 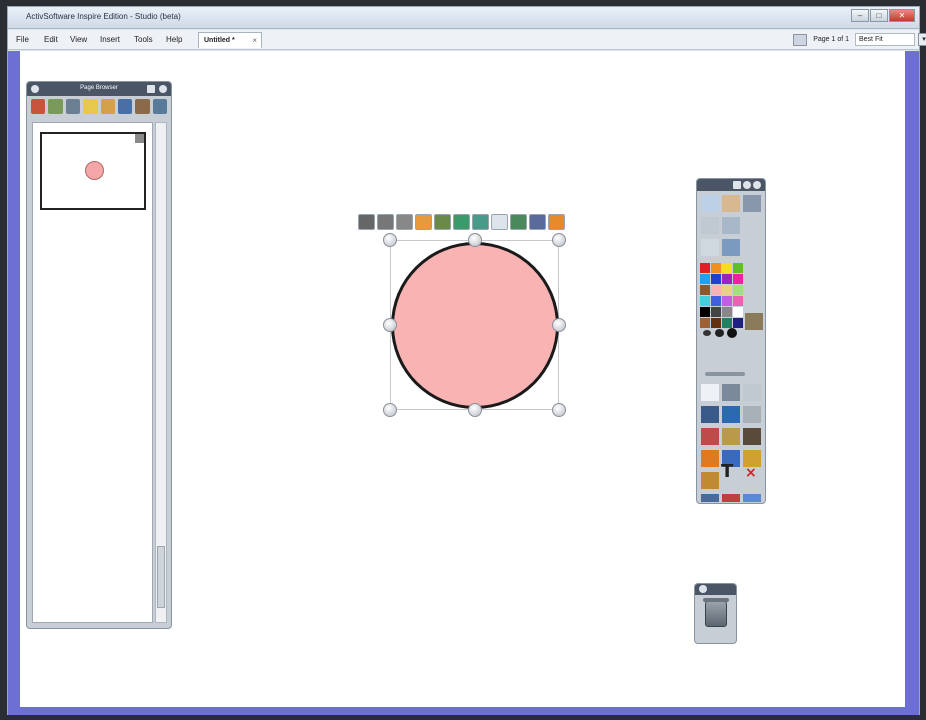 What do you see at coordinates (55, 106) in the screenshot?
I see `background-icon` at bounding box center [55, 106].